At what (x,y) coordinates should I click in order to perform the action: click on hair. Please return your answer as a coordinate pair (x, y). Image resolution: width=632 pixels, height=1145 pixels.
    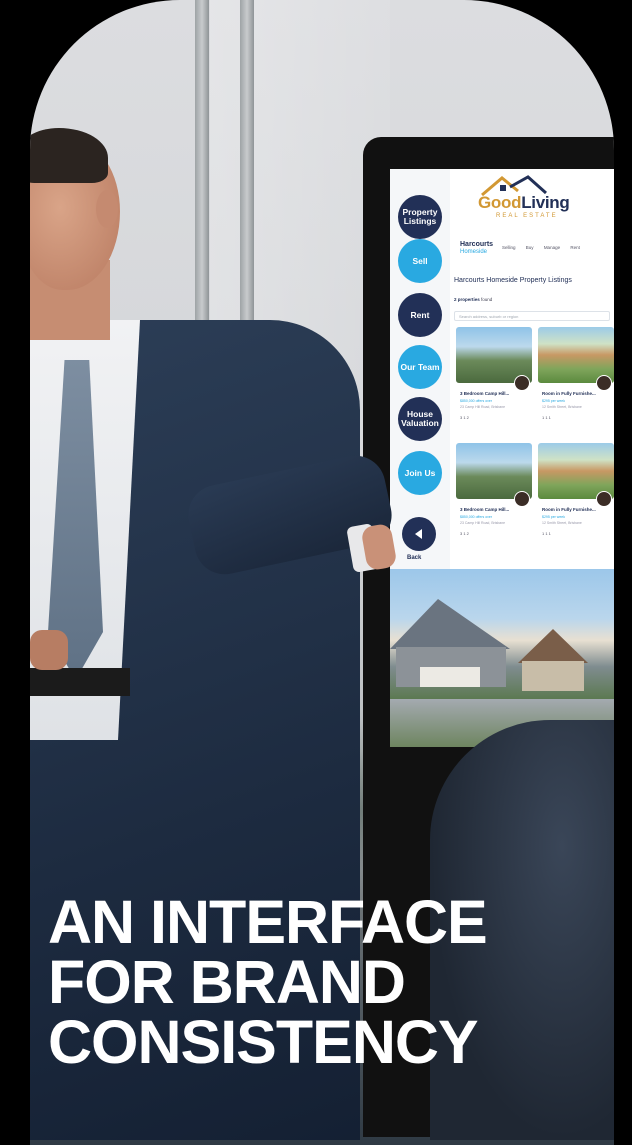
    Looking at the image, I should click on (69, 155).